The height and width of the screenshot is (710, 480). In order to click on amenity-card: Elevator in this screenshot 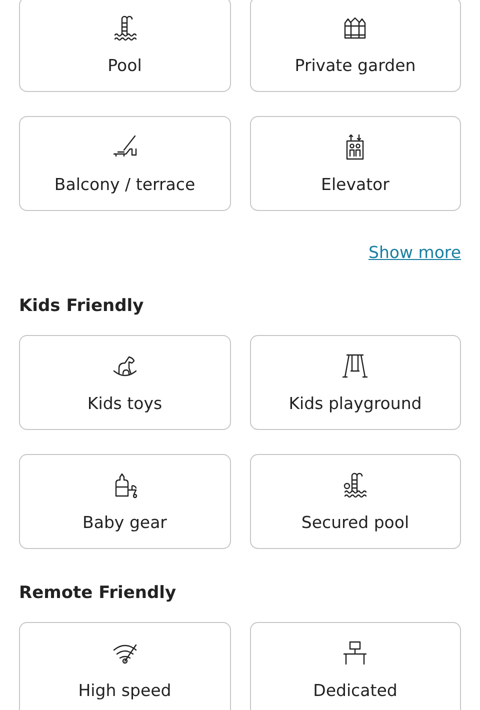, I will do `click(355, 163)`.